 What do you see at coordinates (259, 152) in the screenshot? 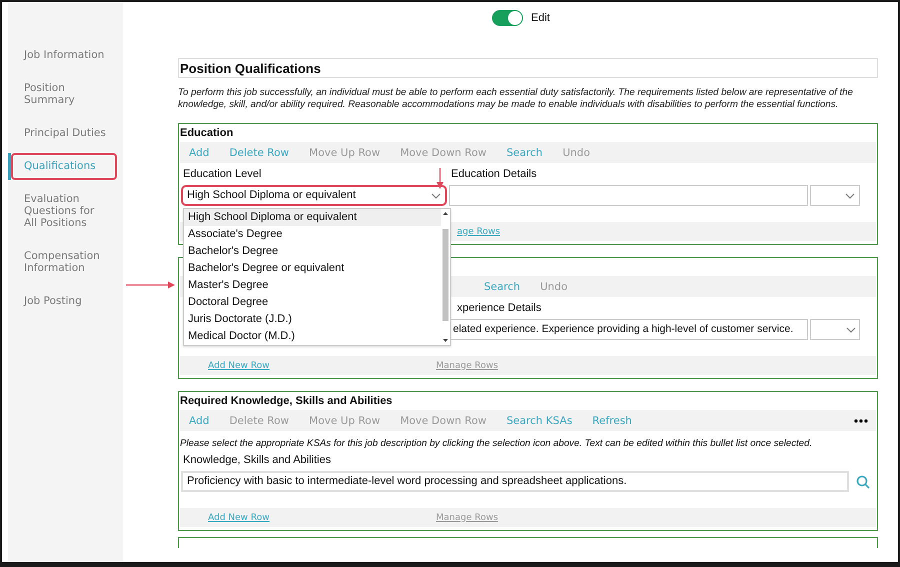
I see `toolbar-link: Delete Row` at bounding box center [259, 152].